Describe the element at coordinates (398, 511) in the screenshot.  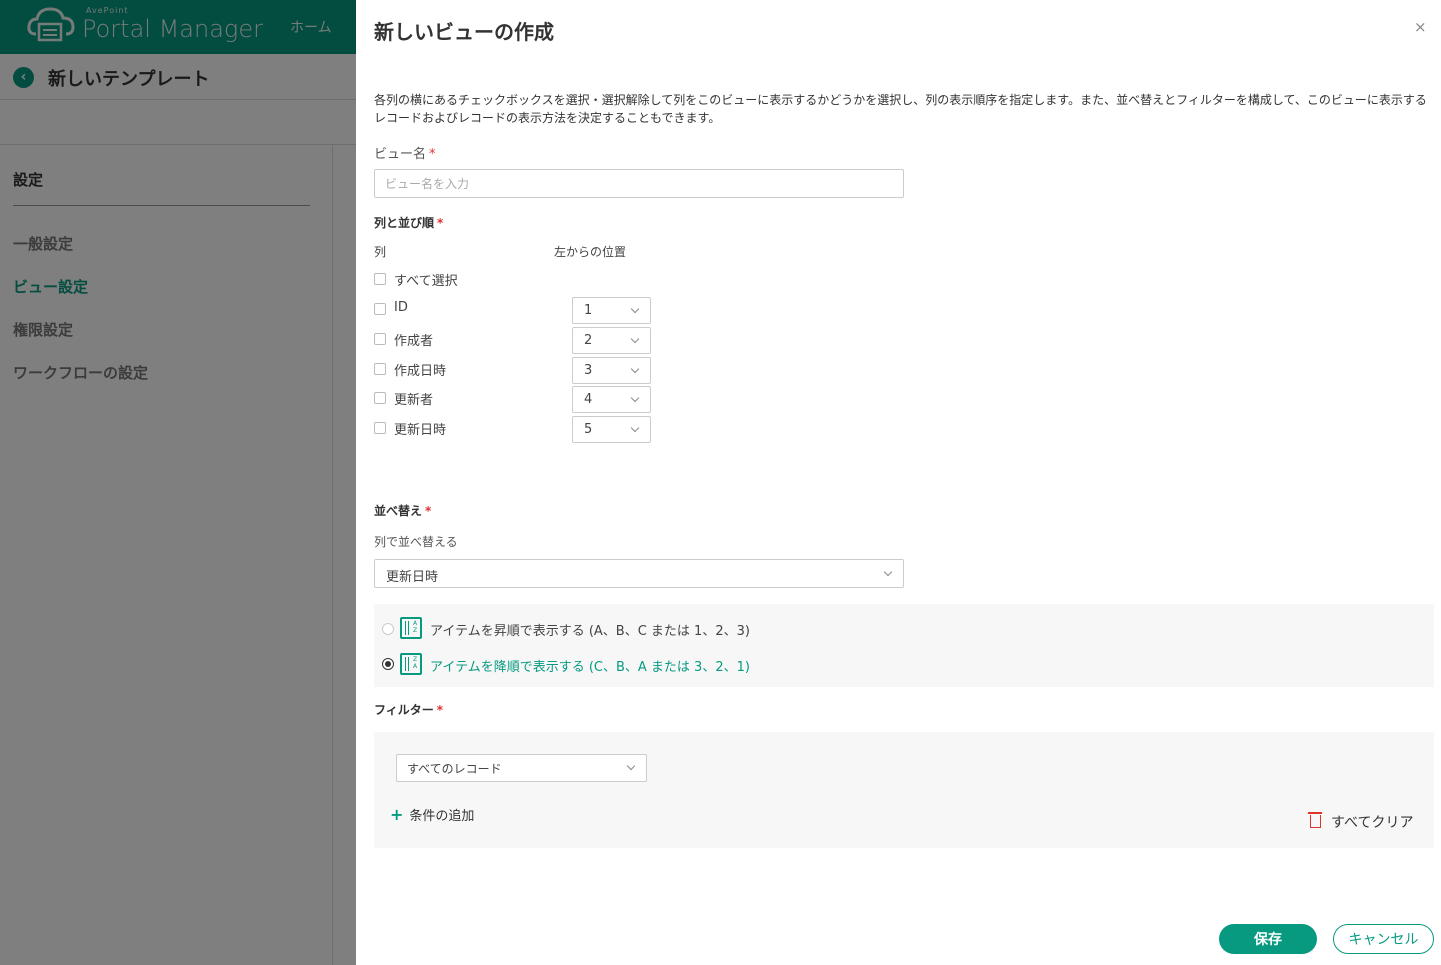
I see `sort-label-text: 並べ替え` at that location.